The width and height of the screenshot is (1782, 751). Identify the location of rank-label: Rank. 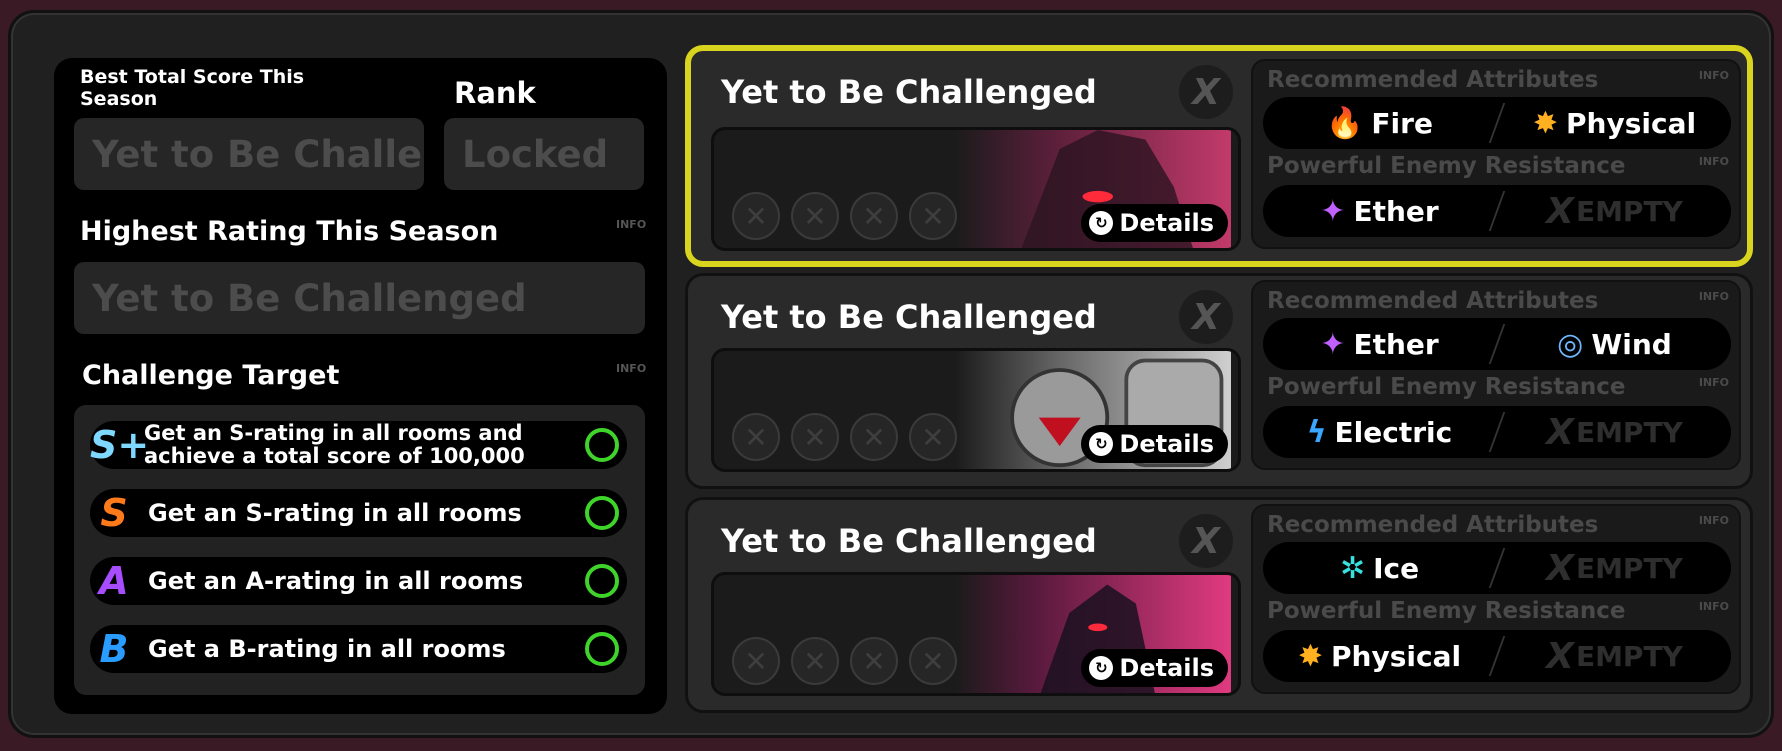
(495, 93).